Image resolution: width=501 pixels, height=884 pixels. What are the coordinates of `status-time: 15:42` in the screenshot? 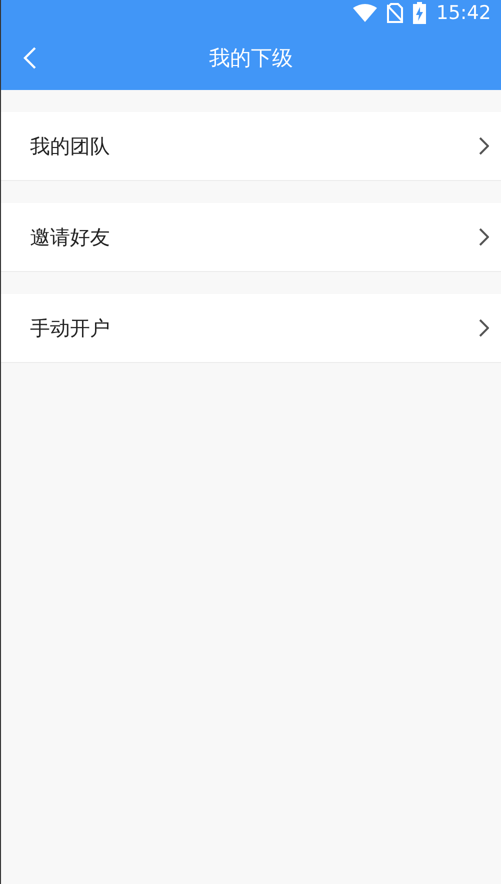 It's located at (463, 13).